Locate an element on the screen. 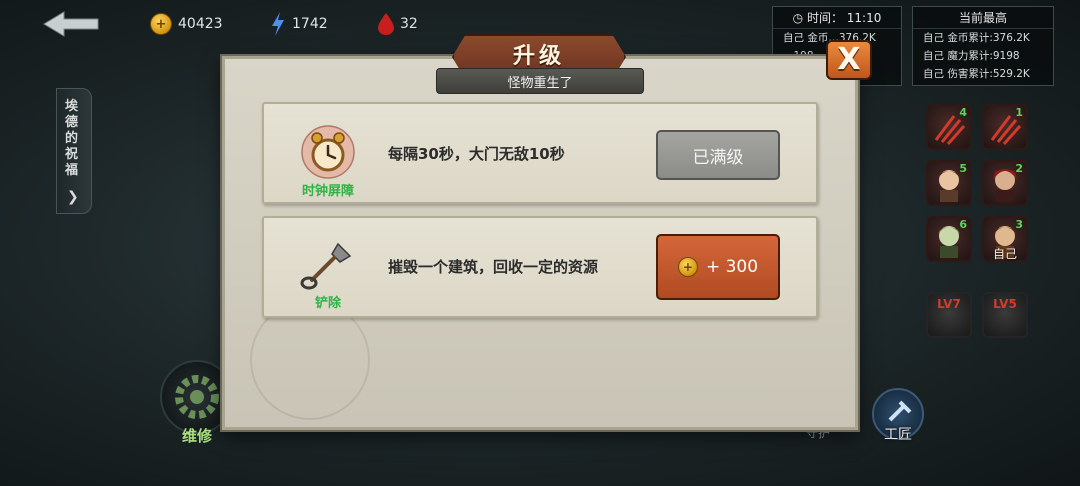 This screenshot has height=486, width=1080. unit-card: 5 is located at coordinates (949, 183).